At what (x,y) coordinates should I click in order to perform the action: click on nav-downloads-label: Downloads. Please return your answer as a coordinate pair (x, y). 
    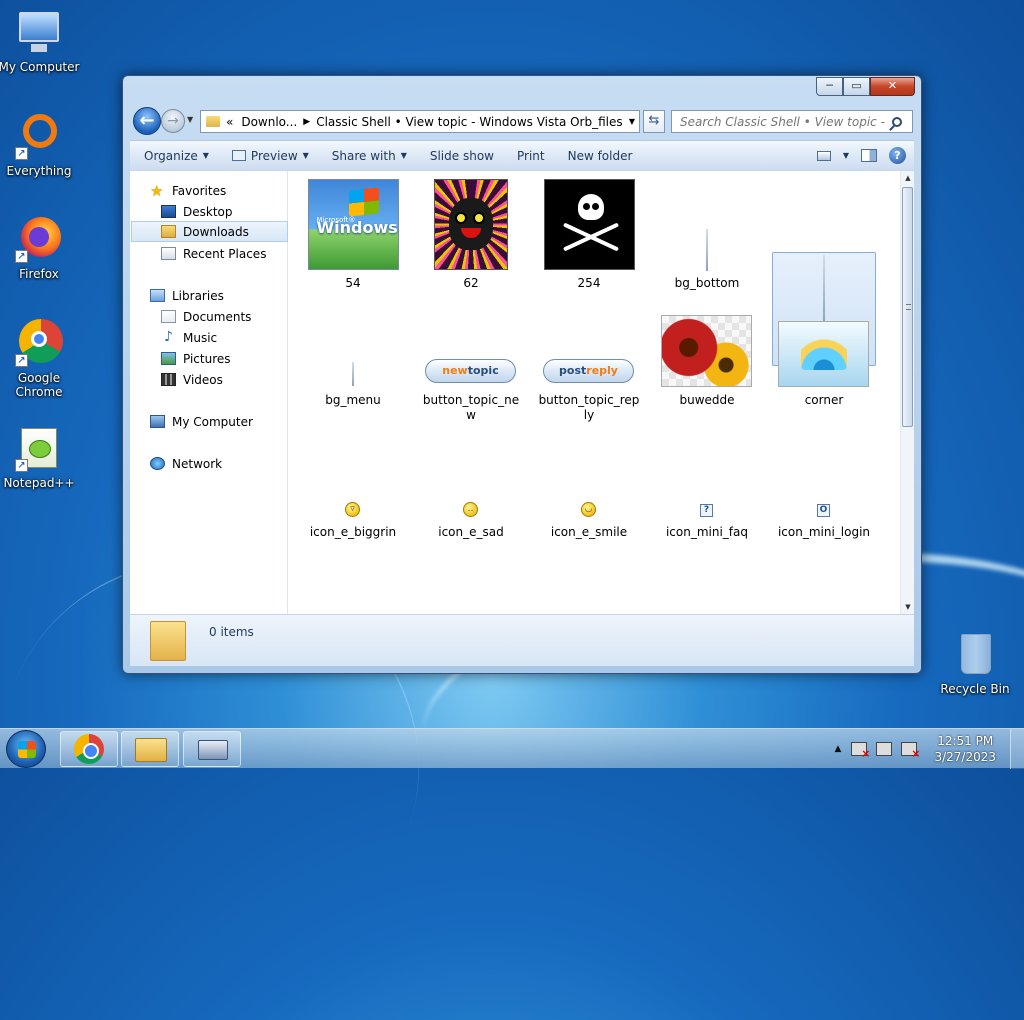
    Looking at the image, I should click on (216, 231).